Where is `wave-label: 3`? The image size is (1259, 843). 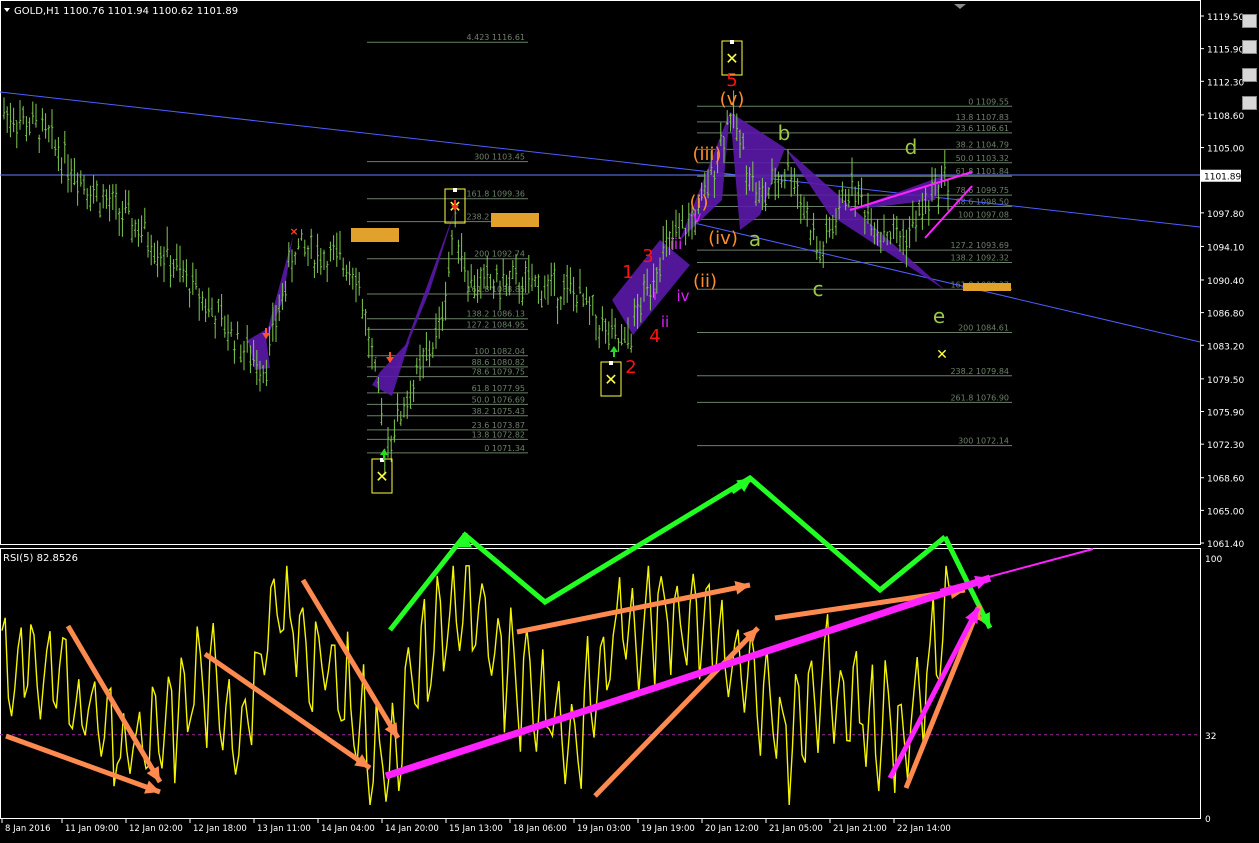
wave-label: 3 is located at coordinates (647, 256).